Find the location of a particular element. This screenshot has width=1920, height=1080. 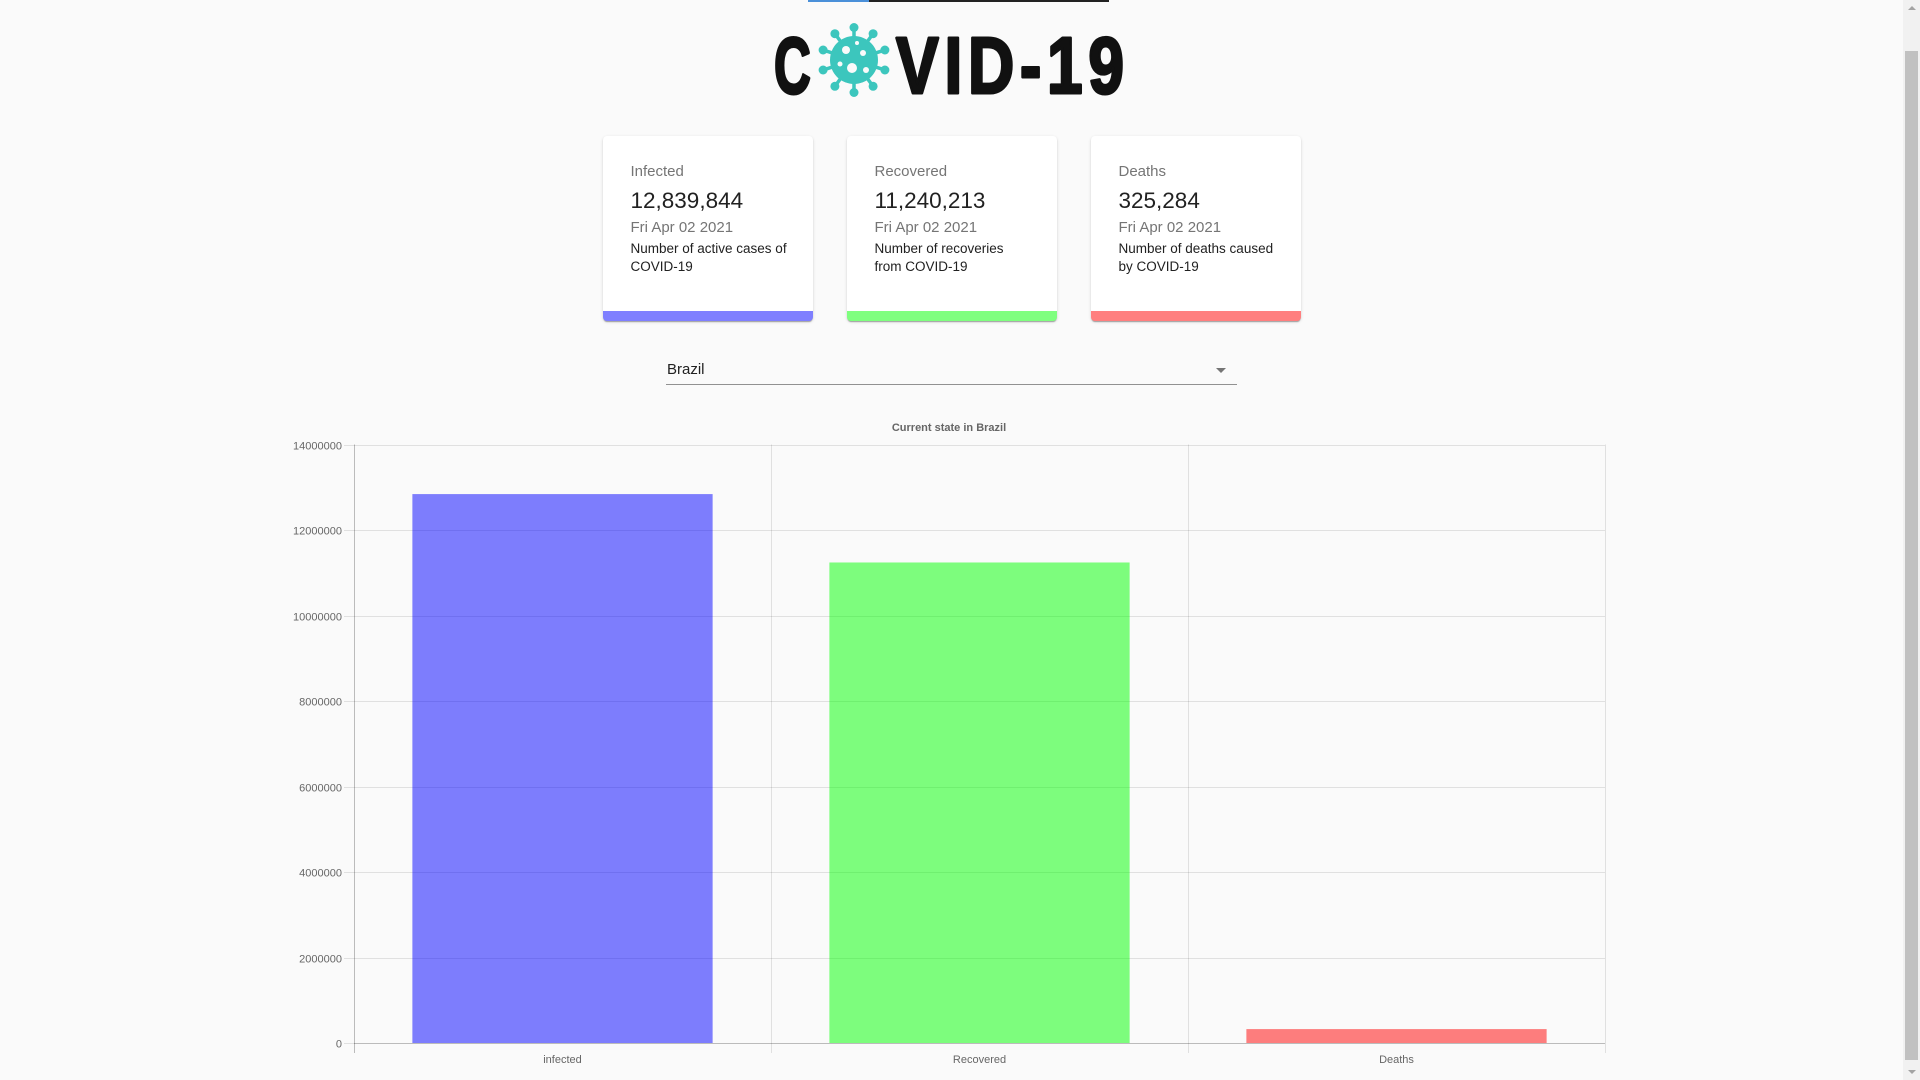

card-title: Deaths is located at coordinates (1142, 171).